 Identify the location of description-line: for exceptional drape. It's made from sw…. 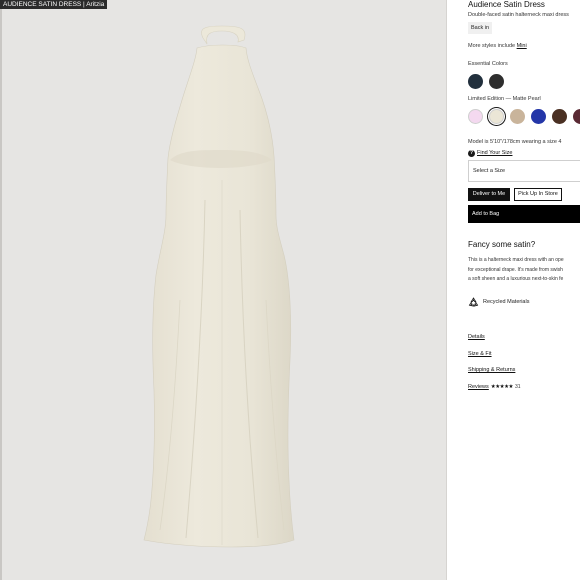
(515, 269).